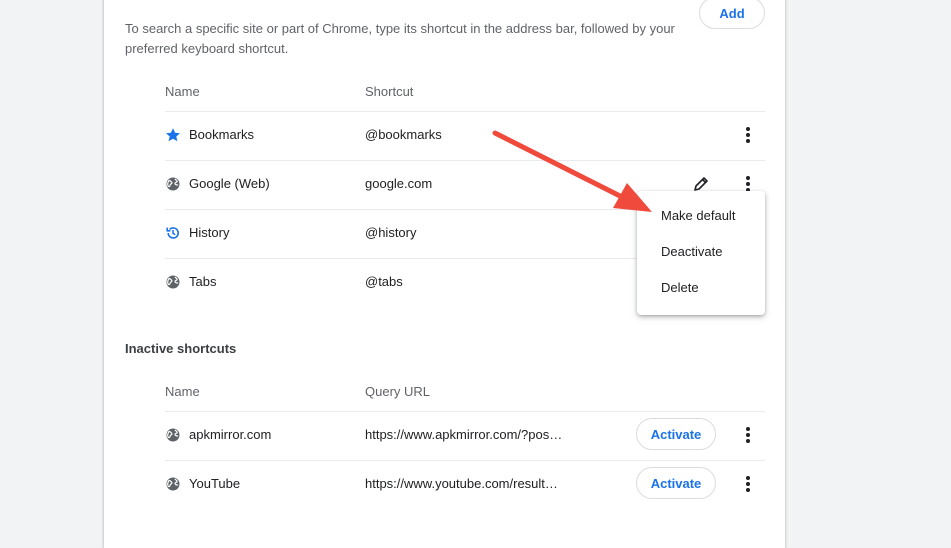  Describe the element at coordinates (732, 14) in the screenshot. I see `add-button: Add` at that location.